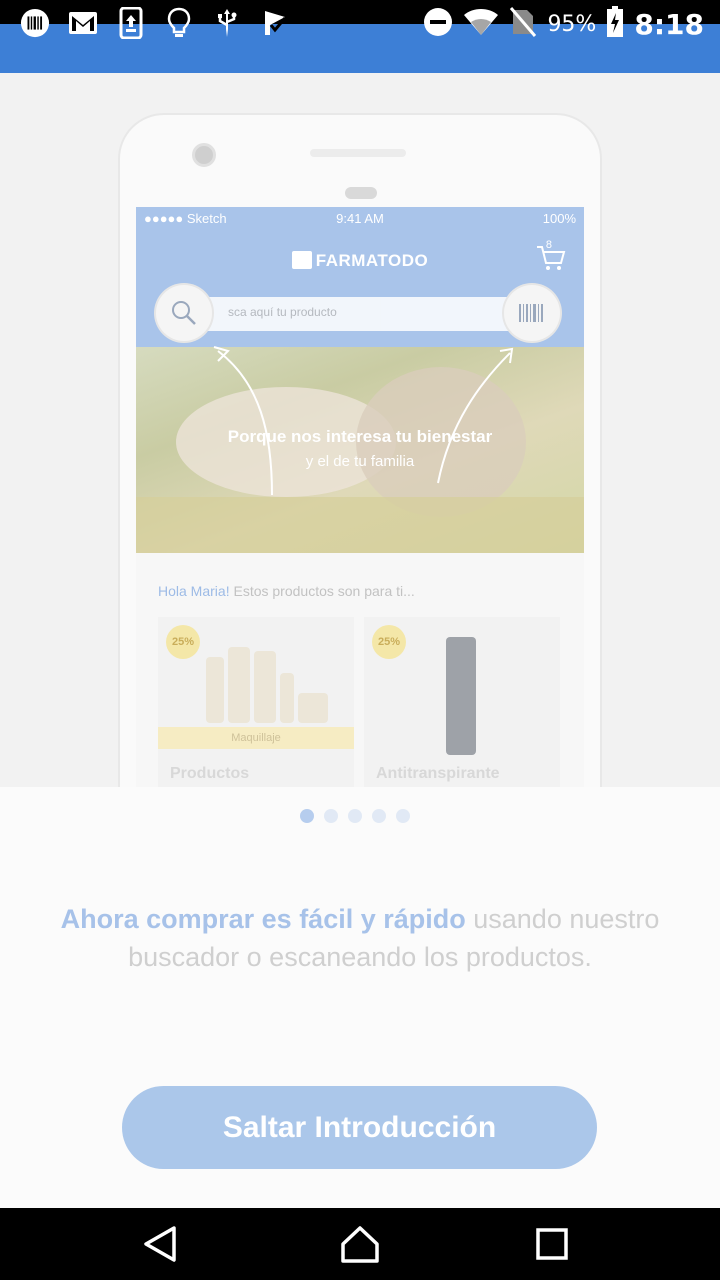 The width and height of the screenshot is (720, 1280). Describe the element at coordinates (263, 919) in the screenshot. I see `intro-message-highlight: Ahora comprar es fácil y rápido` at that location.